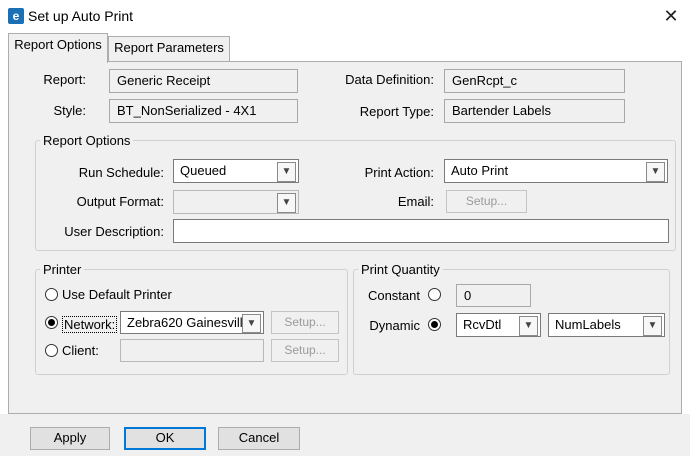 Image resolution: width=690 pixels, height=456 pixels. Describe the element at coordinates (114, 231) in the screenshot. I see `user-description-label: User Description:` at that location.